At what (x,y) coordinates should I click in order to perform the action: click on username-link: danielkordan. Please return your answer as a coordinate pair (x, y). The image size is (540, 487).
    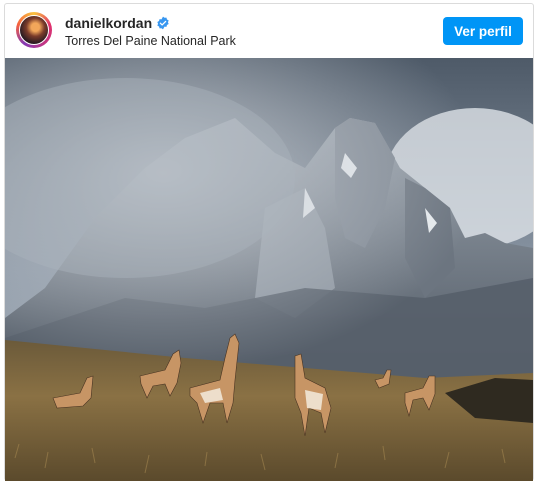
    Looking at the image, I should click on (108, 23).